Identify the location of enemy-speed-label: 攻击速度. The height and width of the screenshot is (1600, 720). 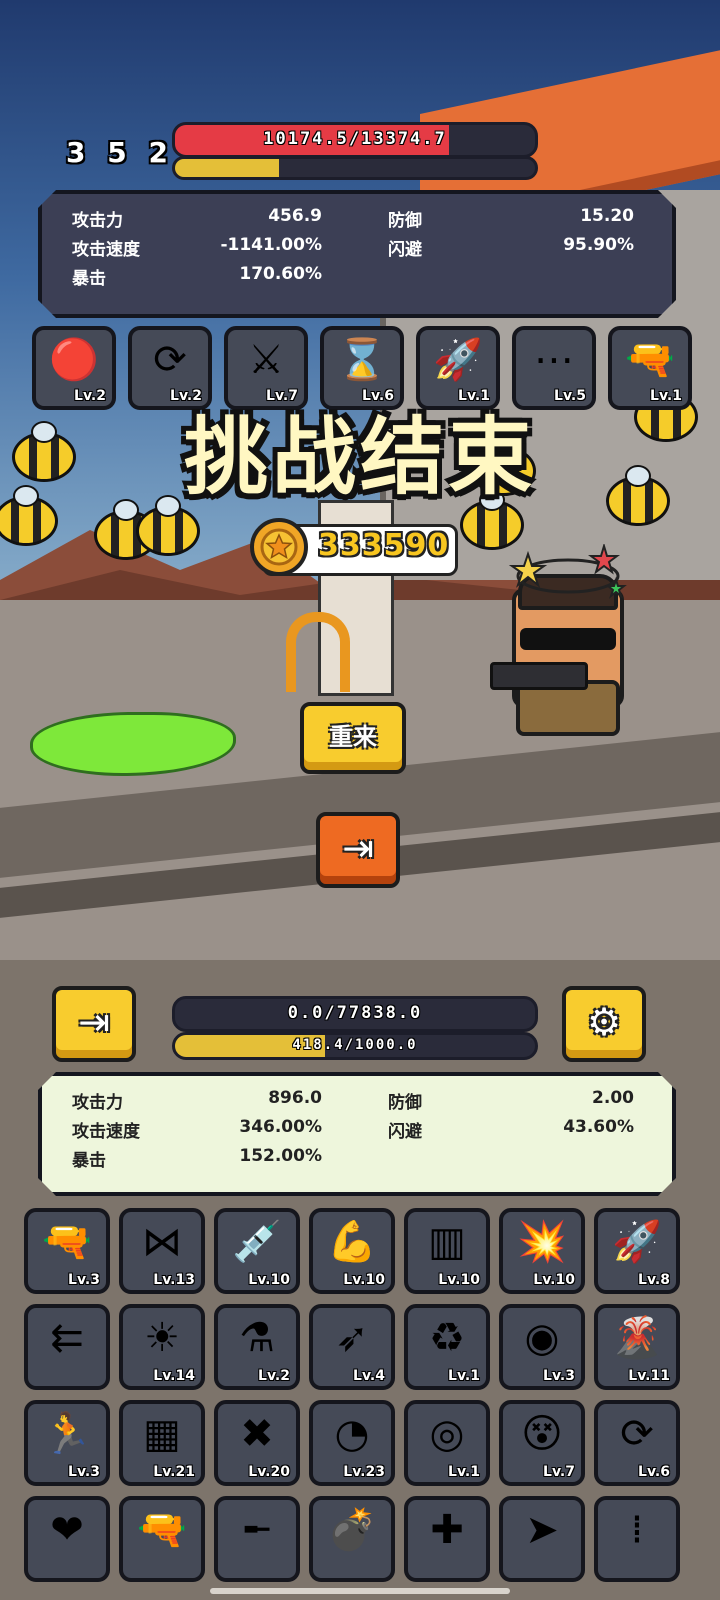
(106, 250).